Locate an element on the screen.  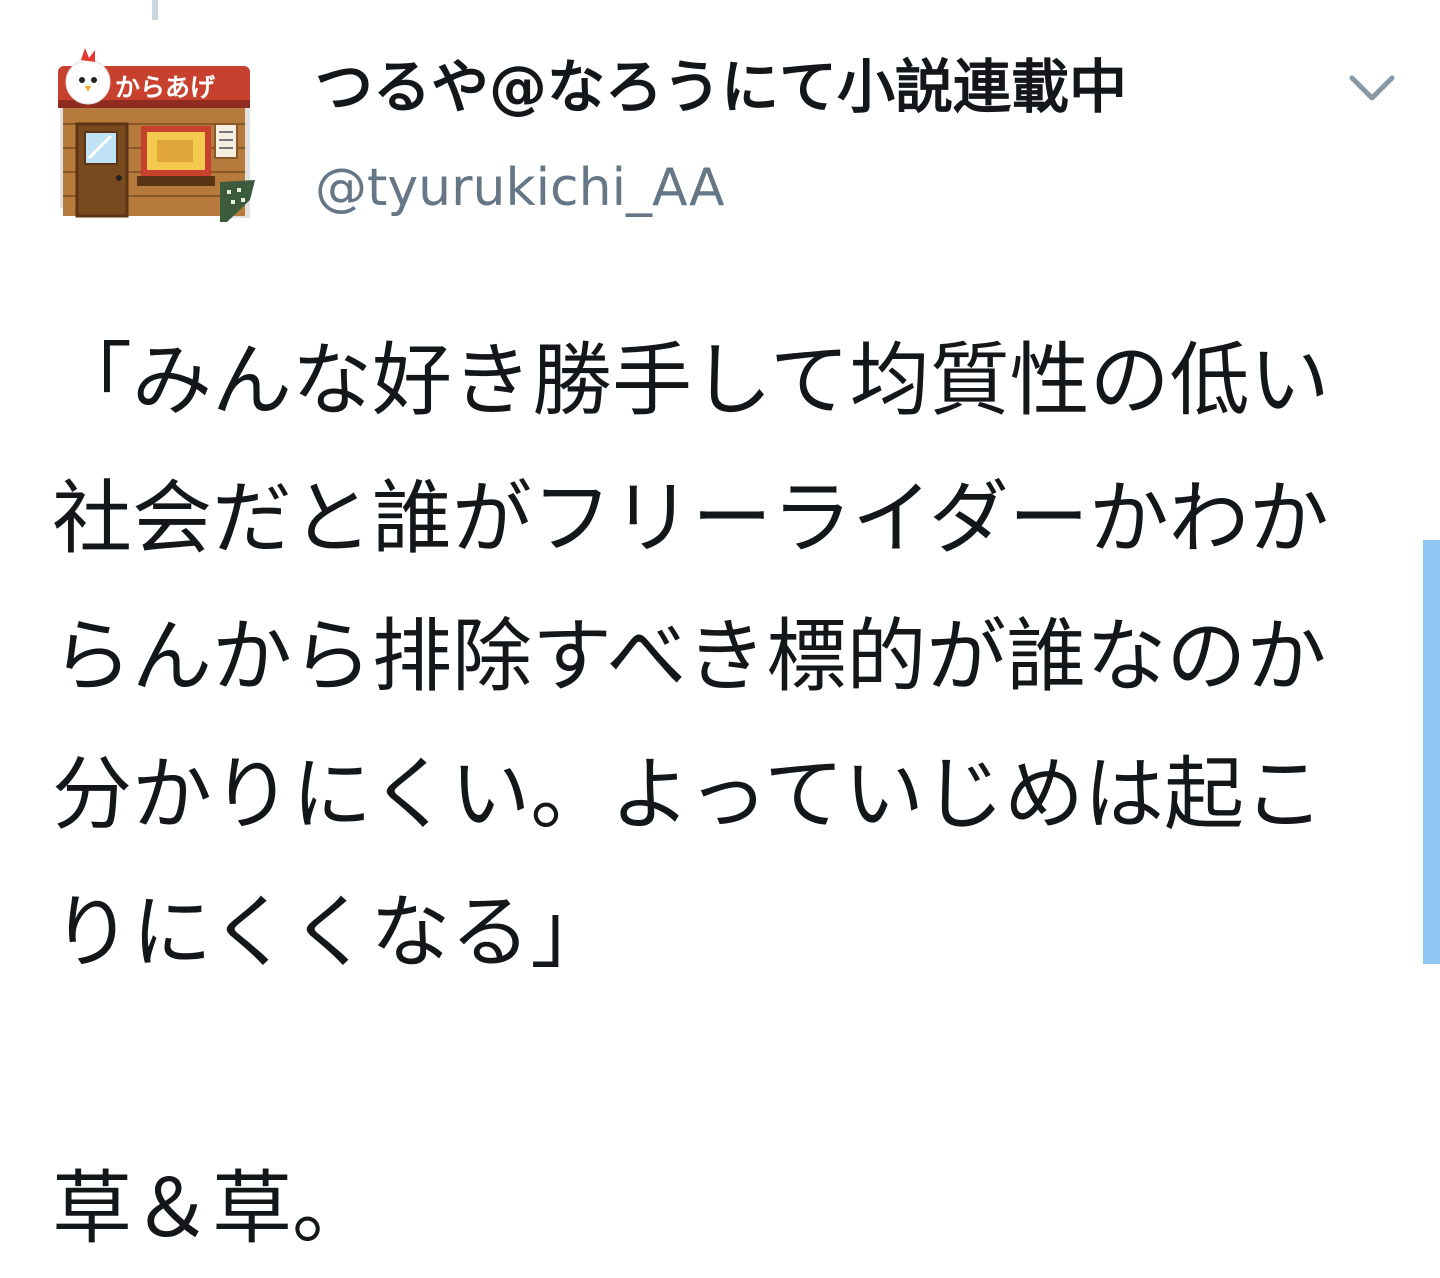
thread-connector-line is located at coordinates (155, 10).